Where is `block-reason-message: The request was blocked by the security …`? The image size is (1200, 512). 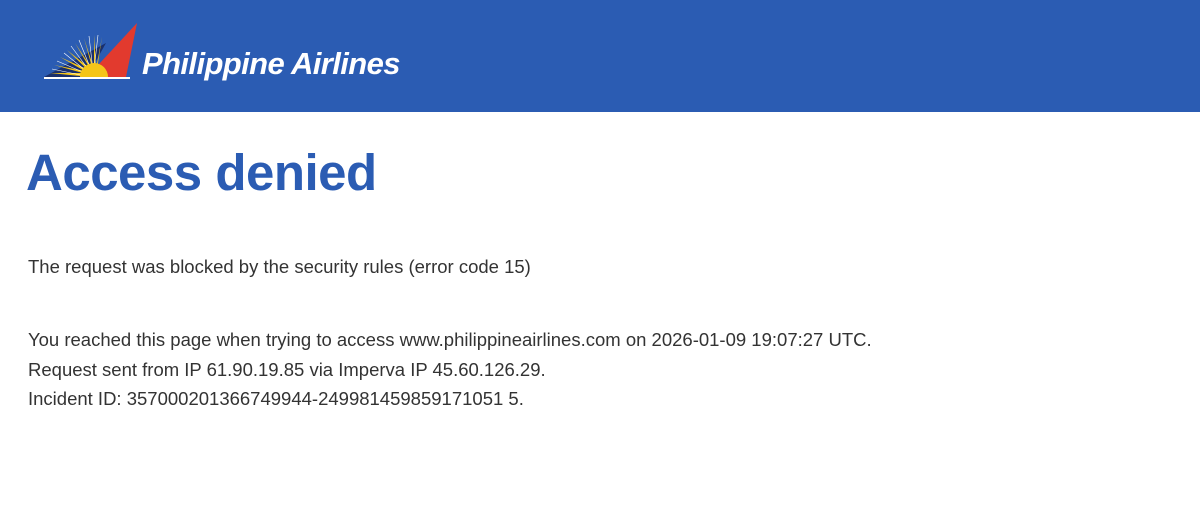 block-reason-message: The request was blocked by the security … is located at coordinates (279, 266).